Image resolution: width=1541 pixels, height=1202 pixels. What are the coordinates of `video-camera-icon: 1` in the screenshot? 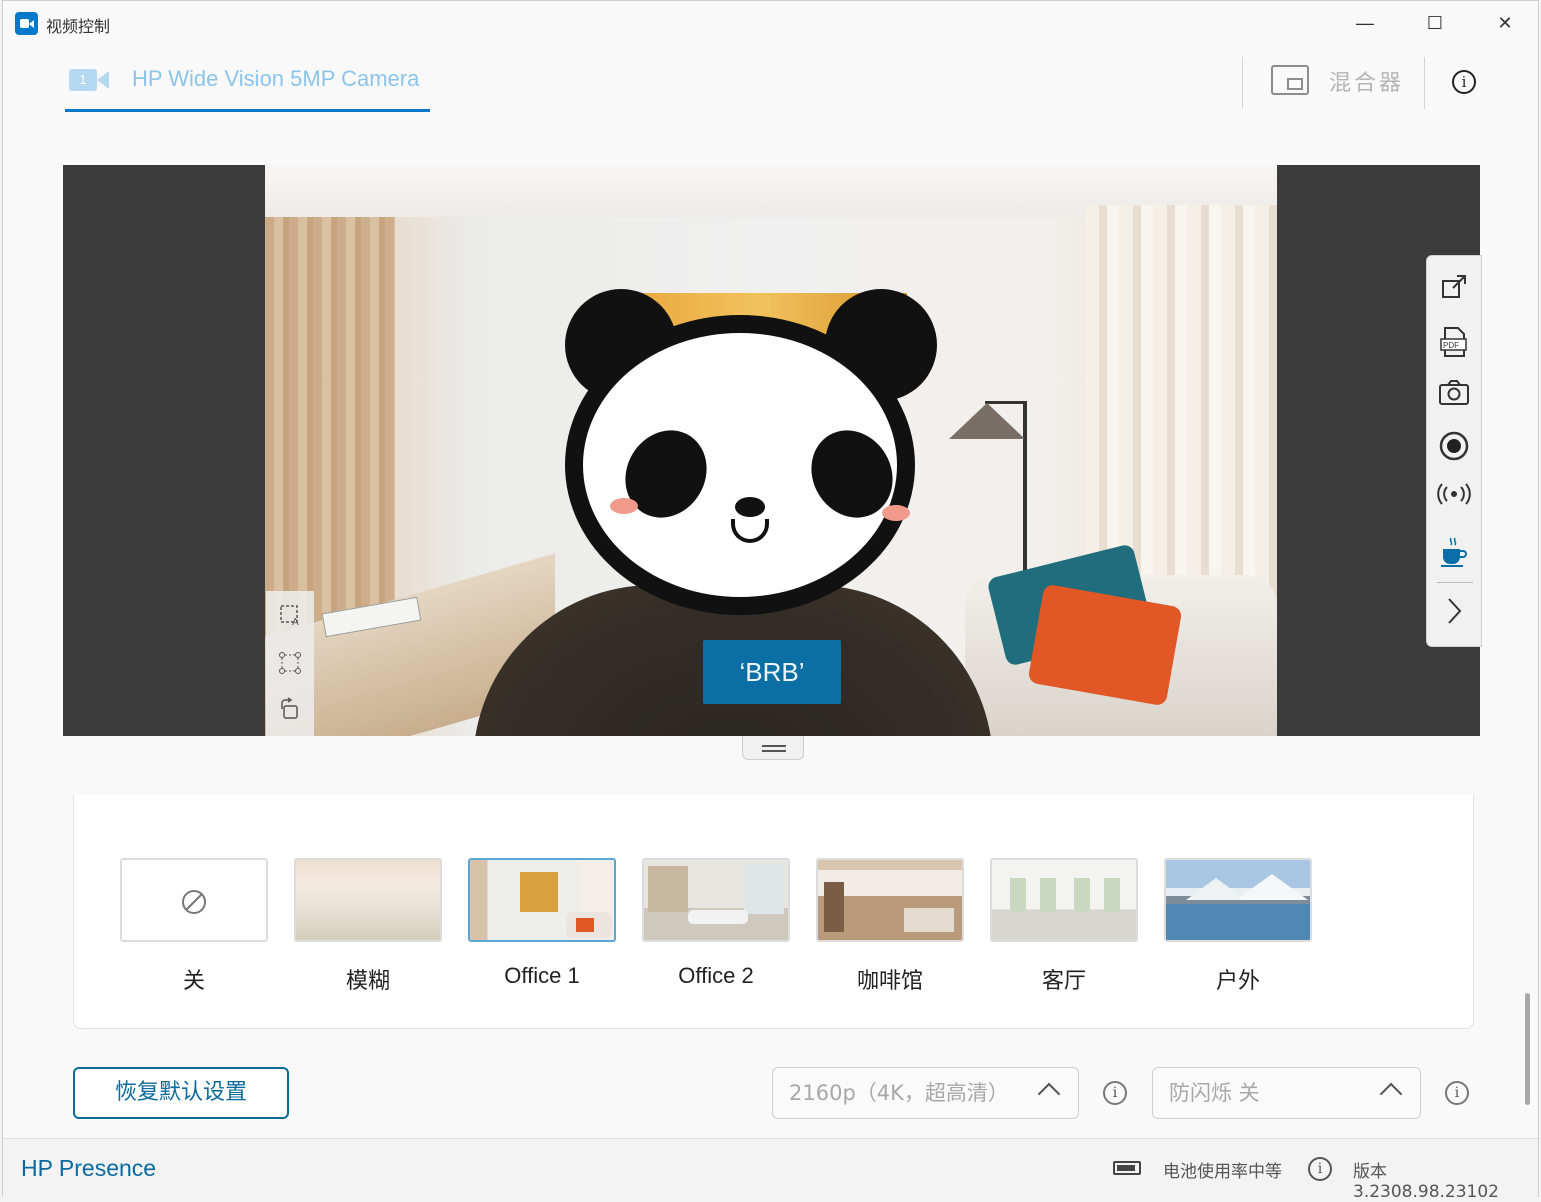 It's located at (89, 80).